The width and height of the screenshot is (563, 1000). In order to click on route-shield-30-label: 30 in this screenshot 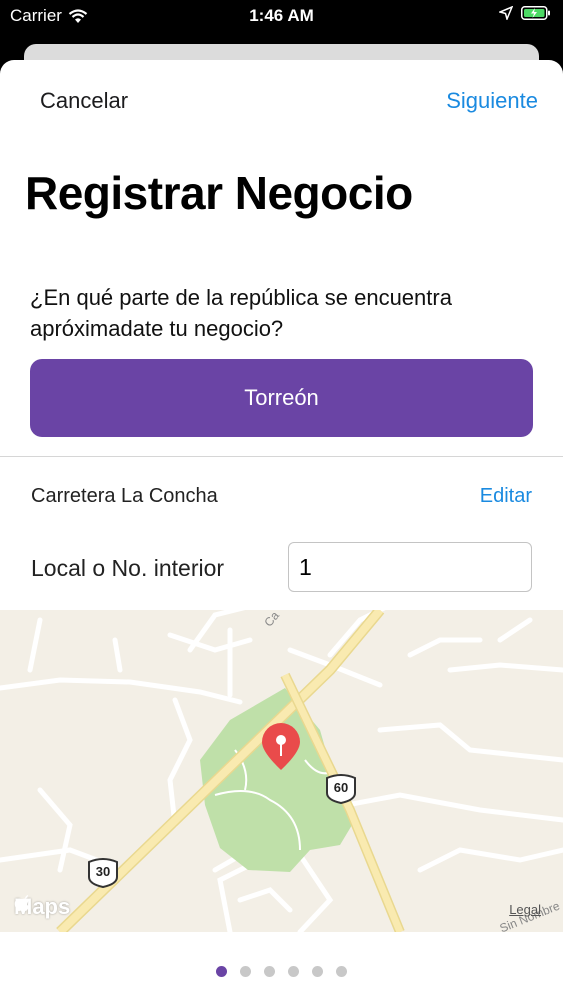, I will do `click(103, 871)`.